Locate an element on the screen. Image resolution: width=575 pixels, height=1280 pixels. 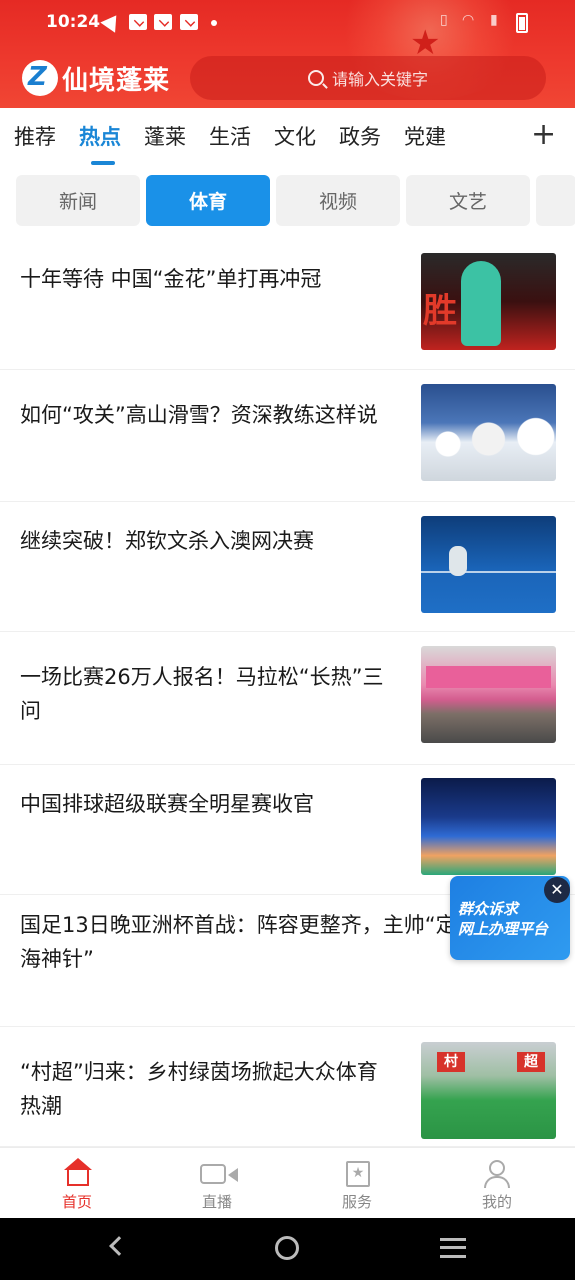
nav-me-label: 我的 is located at coordinates (496, 1202).